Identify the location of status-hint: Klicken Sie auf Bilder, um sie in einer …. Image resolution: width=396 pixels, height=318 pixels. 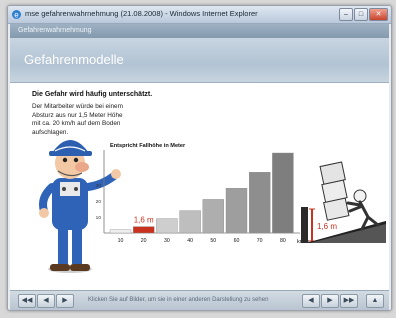
(178, 300).